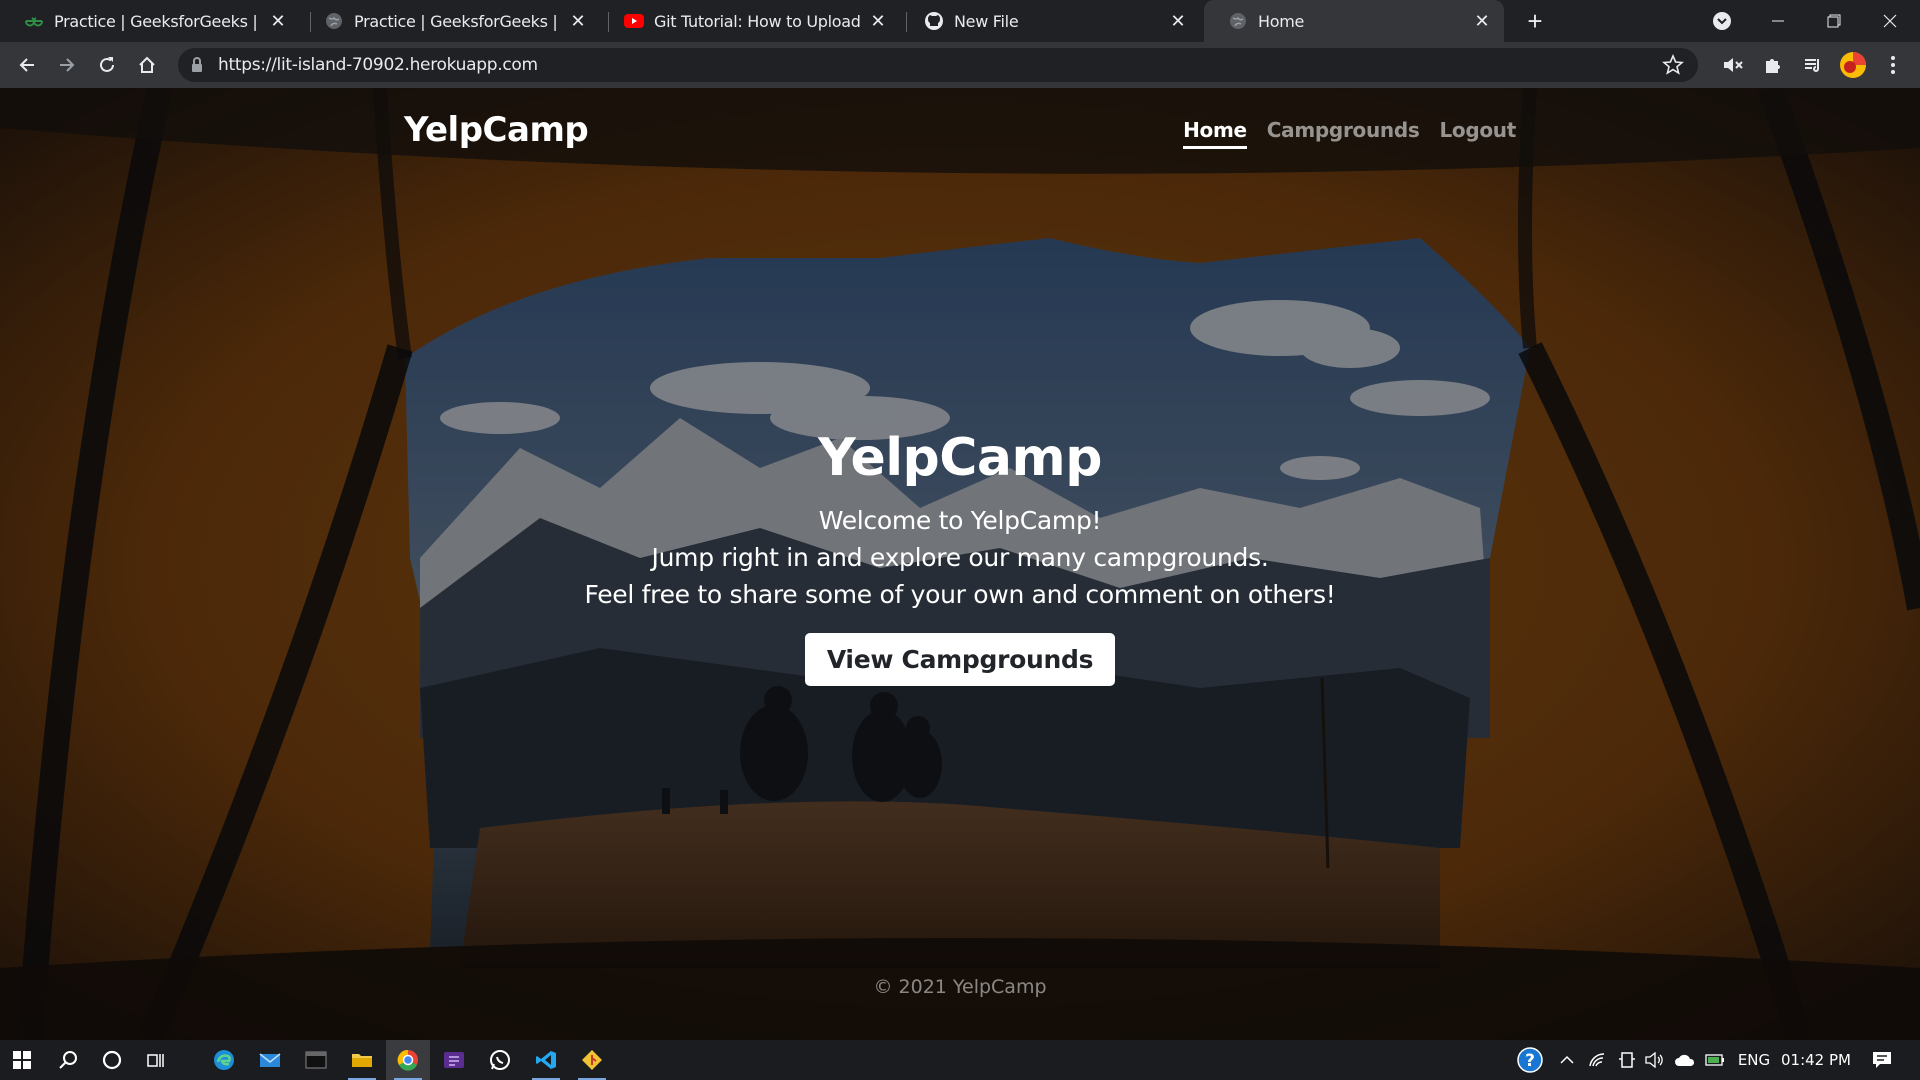 The height and width of the screenshot is (1080, 1920). What do you see at coordinates (67, 65) in the screenshot?
I see `forward-arrow-icon` at bounding box center [67, 65].